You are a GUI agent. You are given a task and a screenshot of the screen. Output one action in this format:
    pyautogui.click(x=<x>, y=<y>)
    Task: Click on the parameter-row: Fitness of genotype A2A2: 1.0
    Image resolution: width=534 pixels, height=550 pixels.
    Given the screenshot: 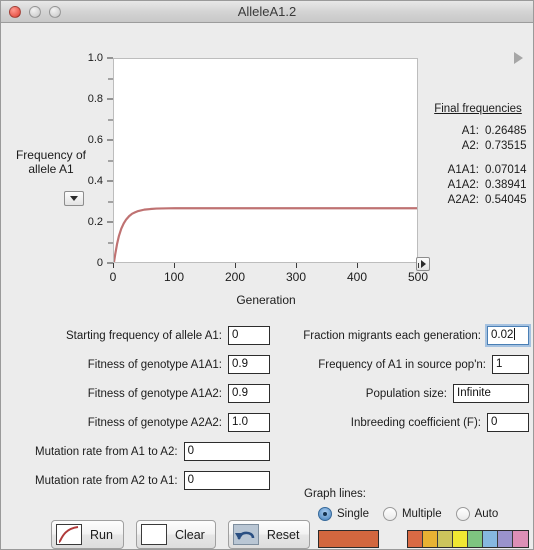 What is the action you would take?
    pyautogui.click(x=152, y=422)
    